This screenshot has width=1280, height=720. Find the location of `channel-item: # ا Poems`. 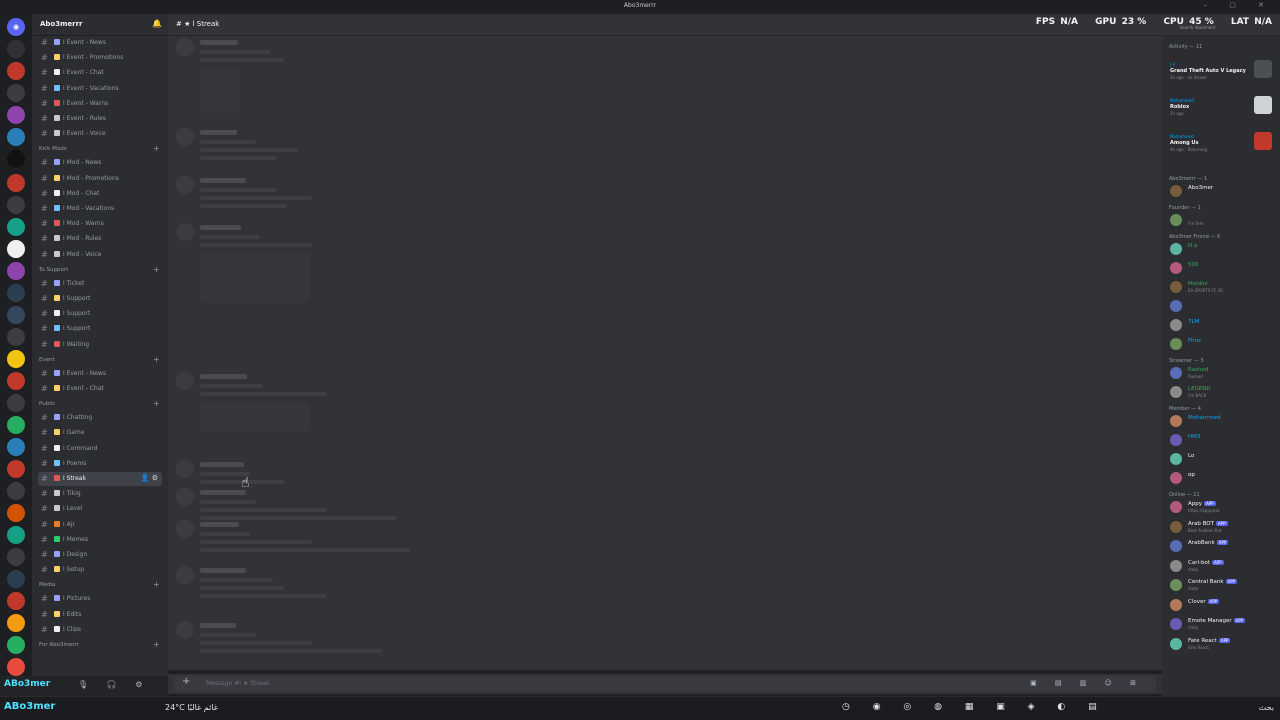

channel-item: # ا Poems is located at coordinates (100, 464).